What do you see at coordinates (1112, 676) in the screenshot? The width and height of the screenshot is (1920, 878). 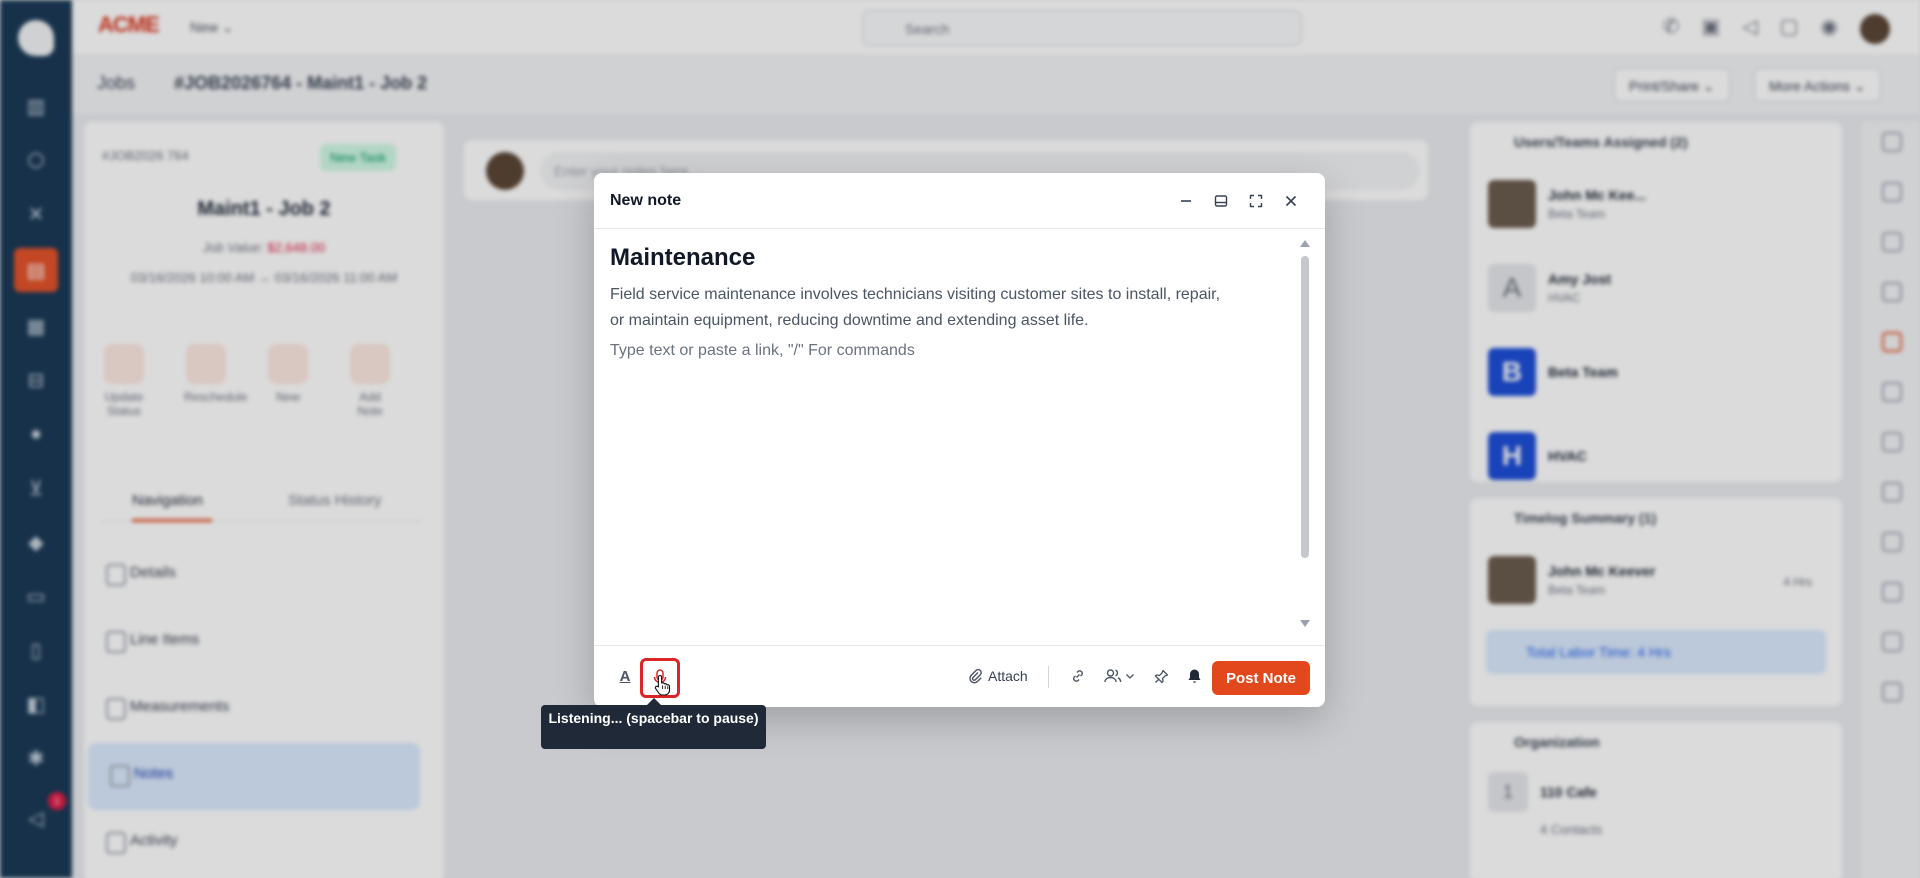 I see `users-icon` at bounding box center [1112, 676].